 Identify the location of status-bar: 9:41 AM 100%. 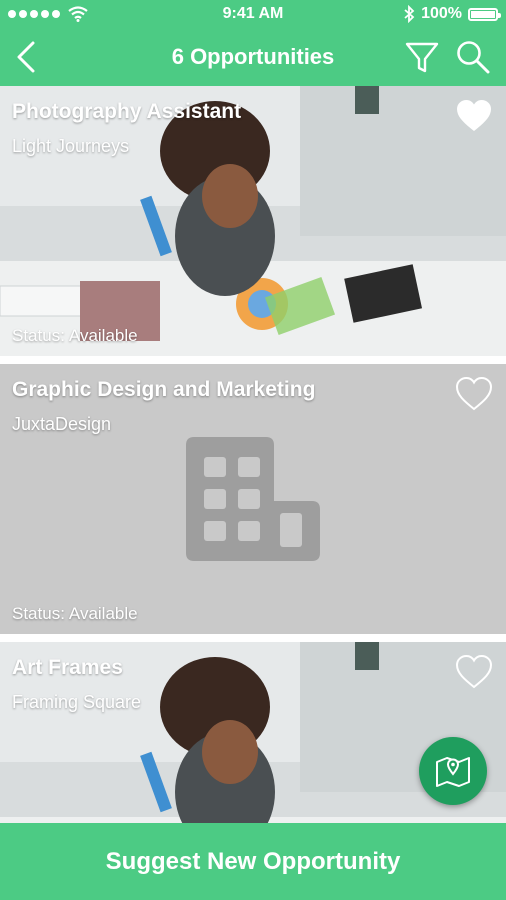
(253, 14).